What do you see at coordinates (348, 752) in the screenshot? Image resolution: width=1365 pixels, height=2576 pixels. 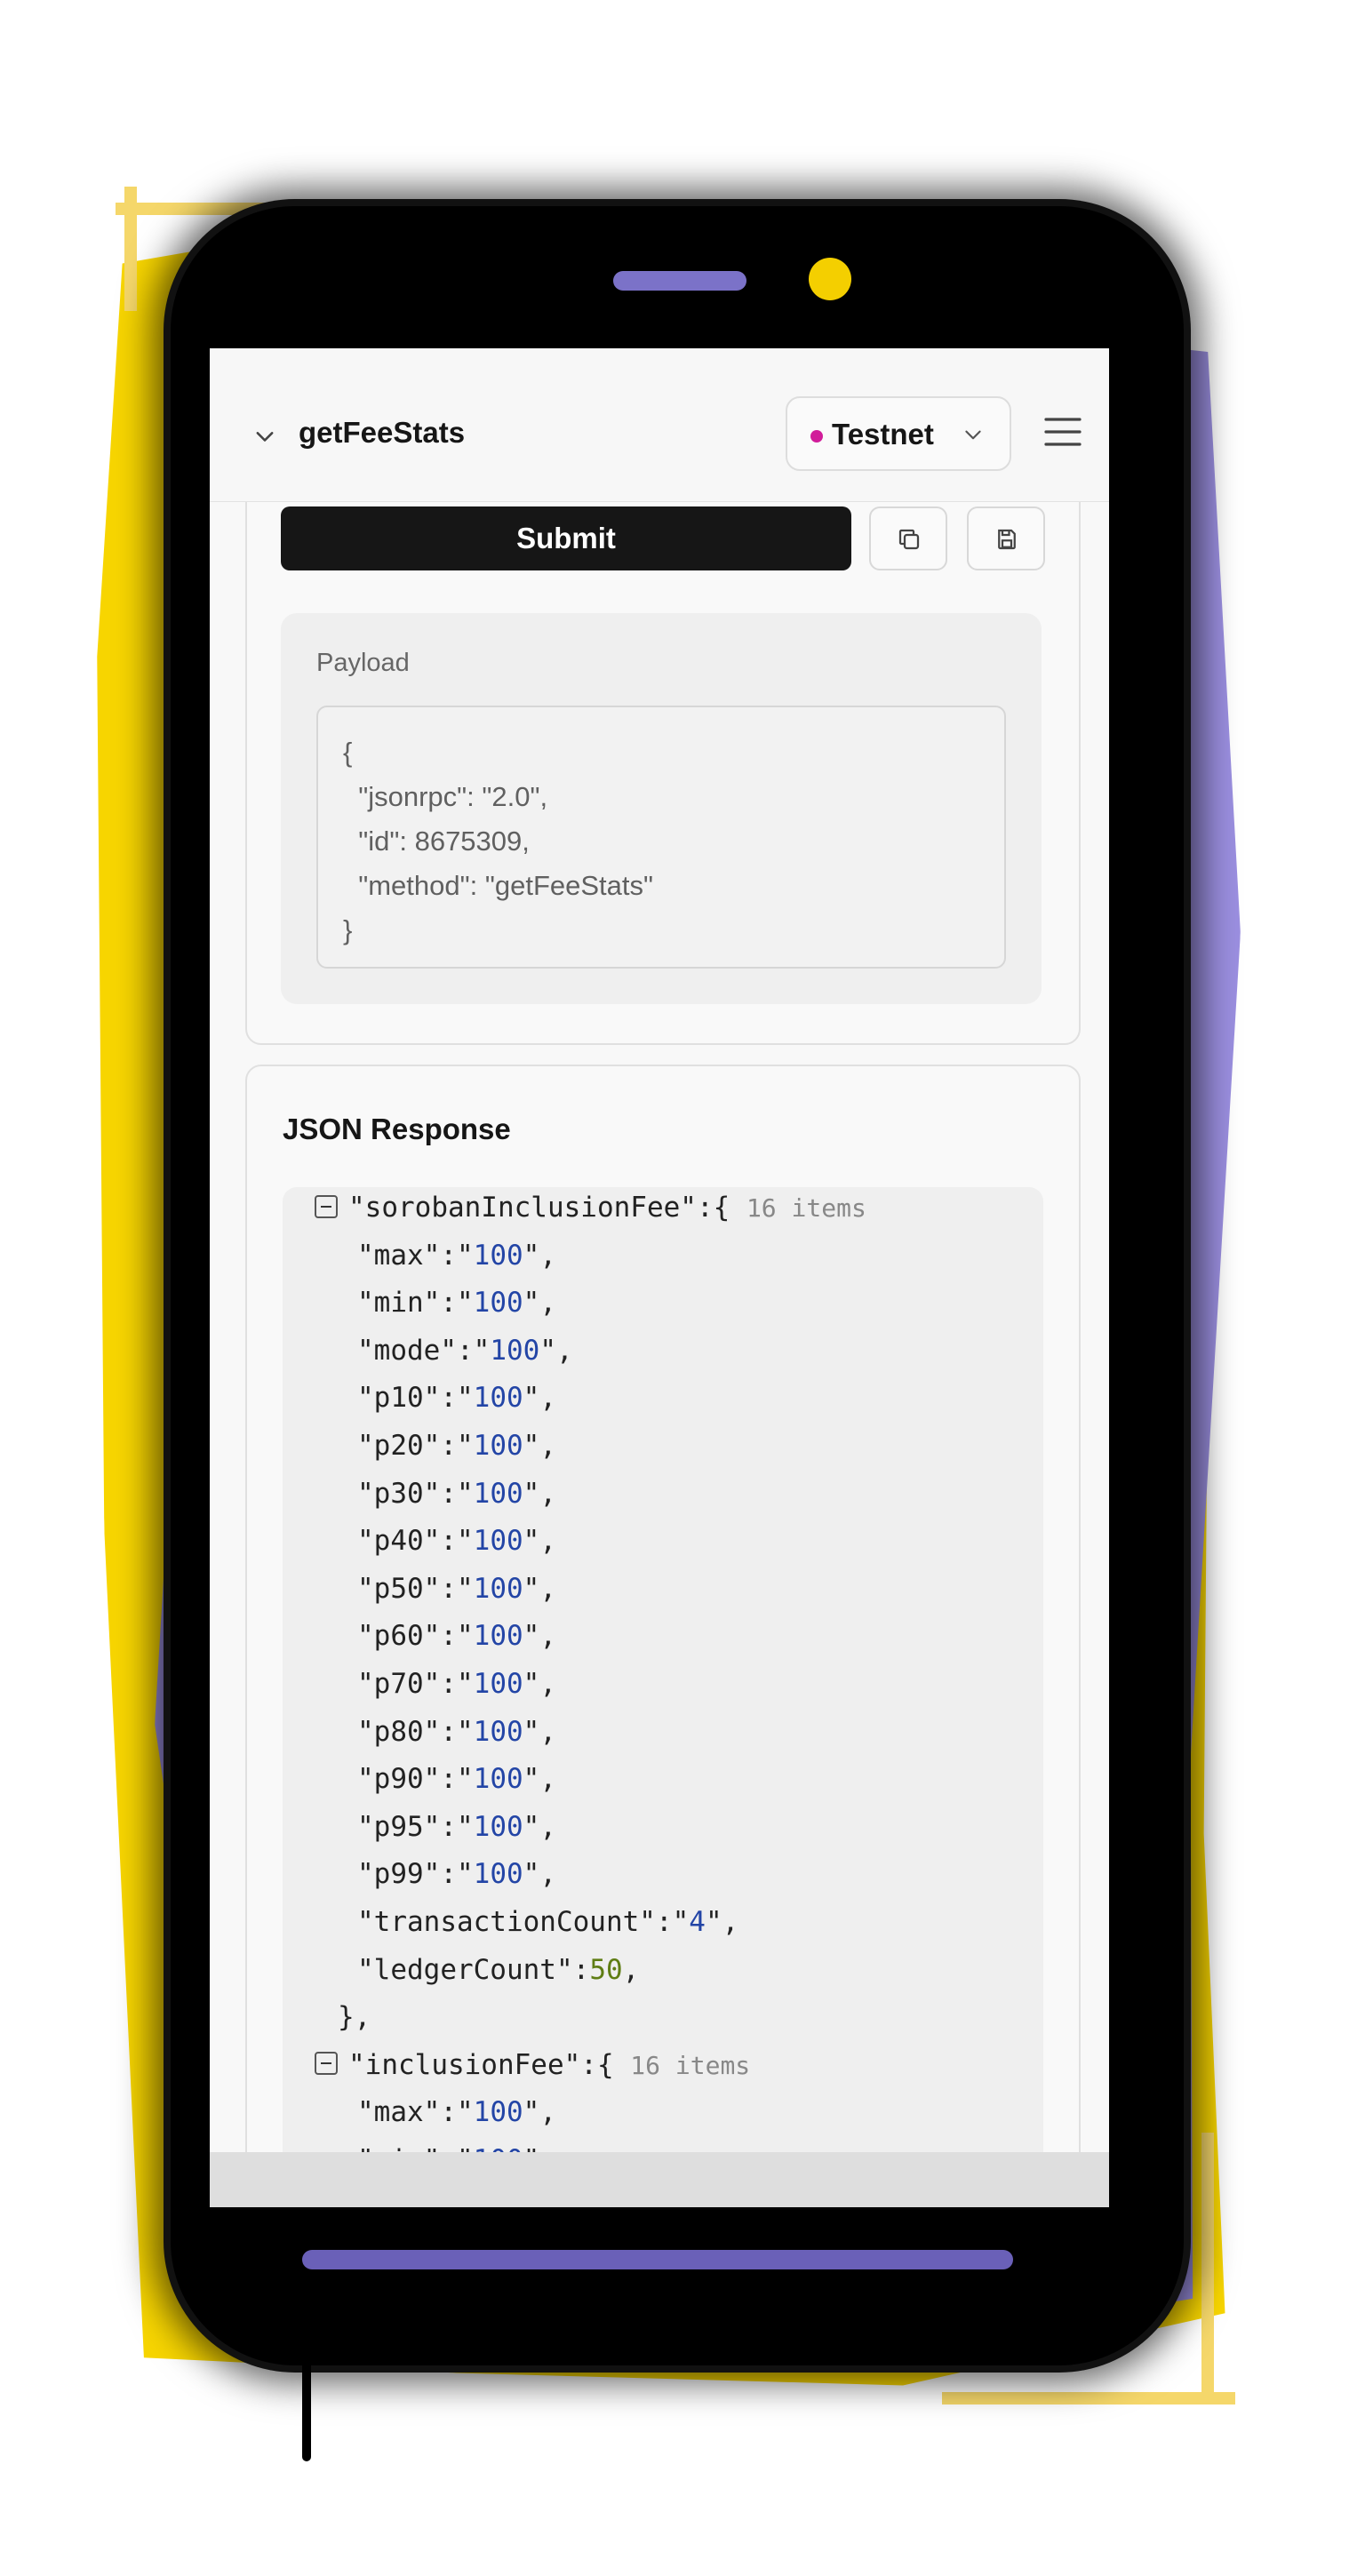 I see `payload-line: {` at bounding box center [348, 752].